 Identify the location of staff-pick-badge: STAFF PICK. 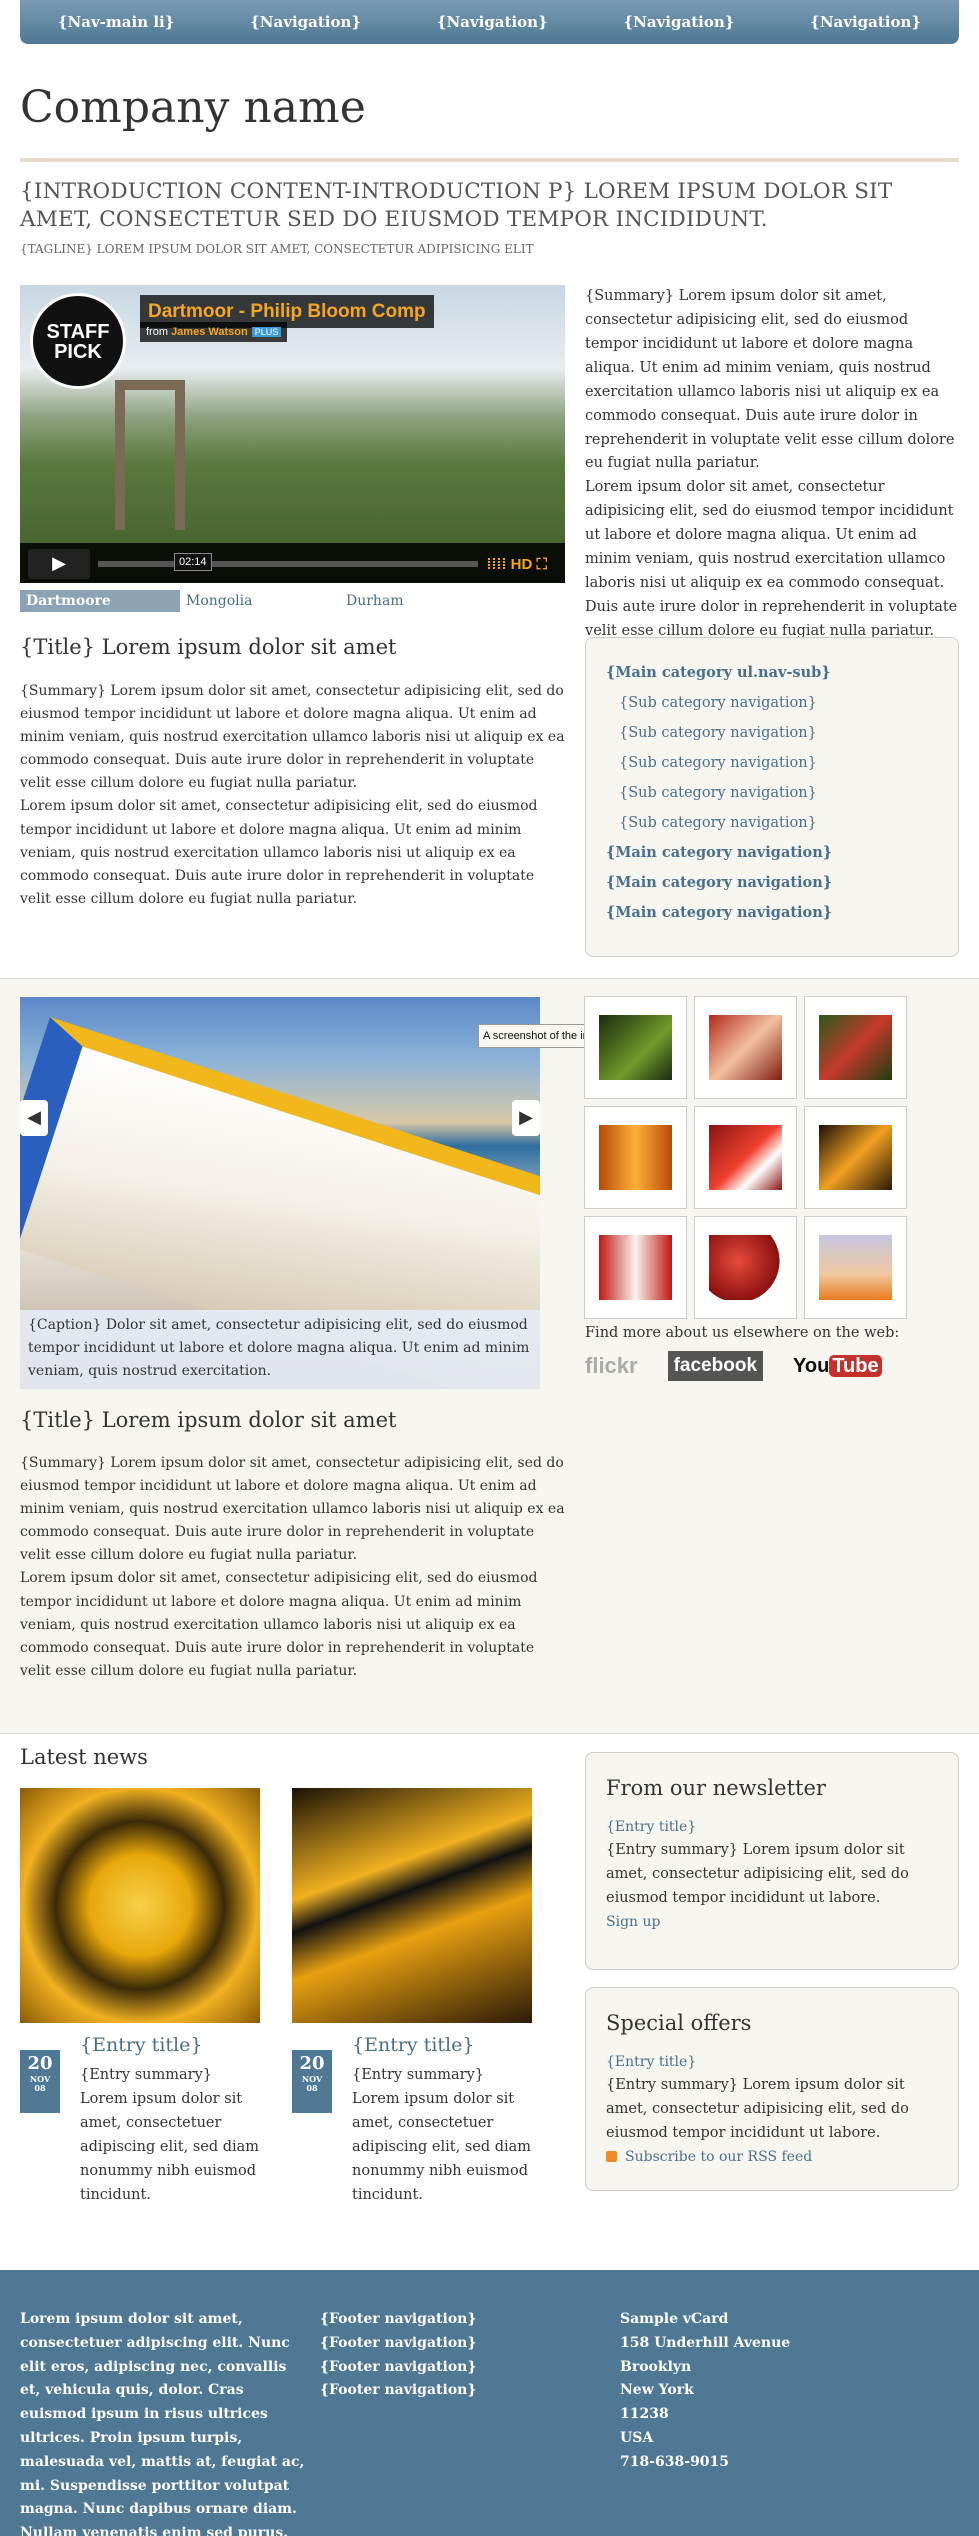
(78, 341).